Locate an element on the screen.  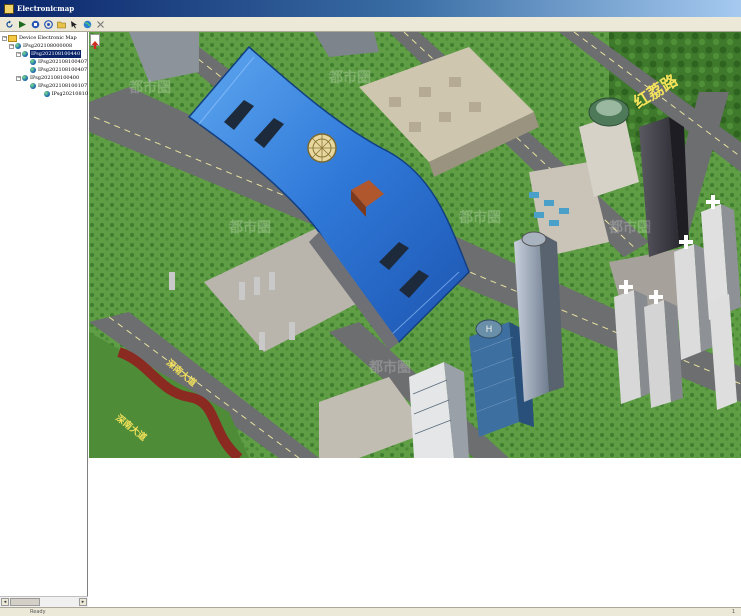
app-icon is located at coordinates (9, 8).